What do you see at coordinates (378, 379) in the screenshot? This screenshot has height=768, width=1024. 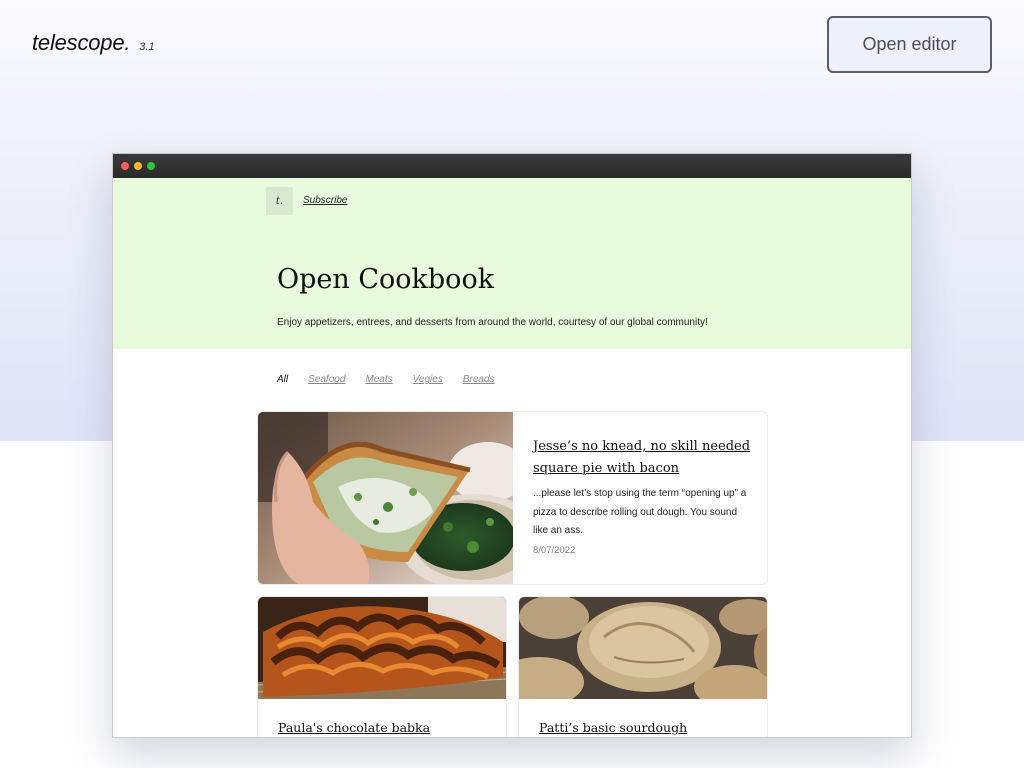 I see `filter-meats: Meats` at bounding box center [378, 379].